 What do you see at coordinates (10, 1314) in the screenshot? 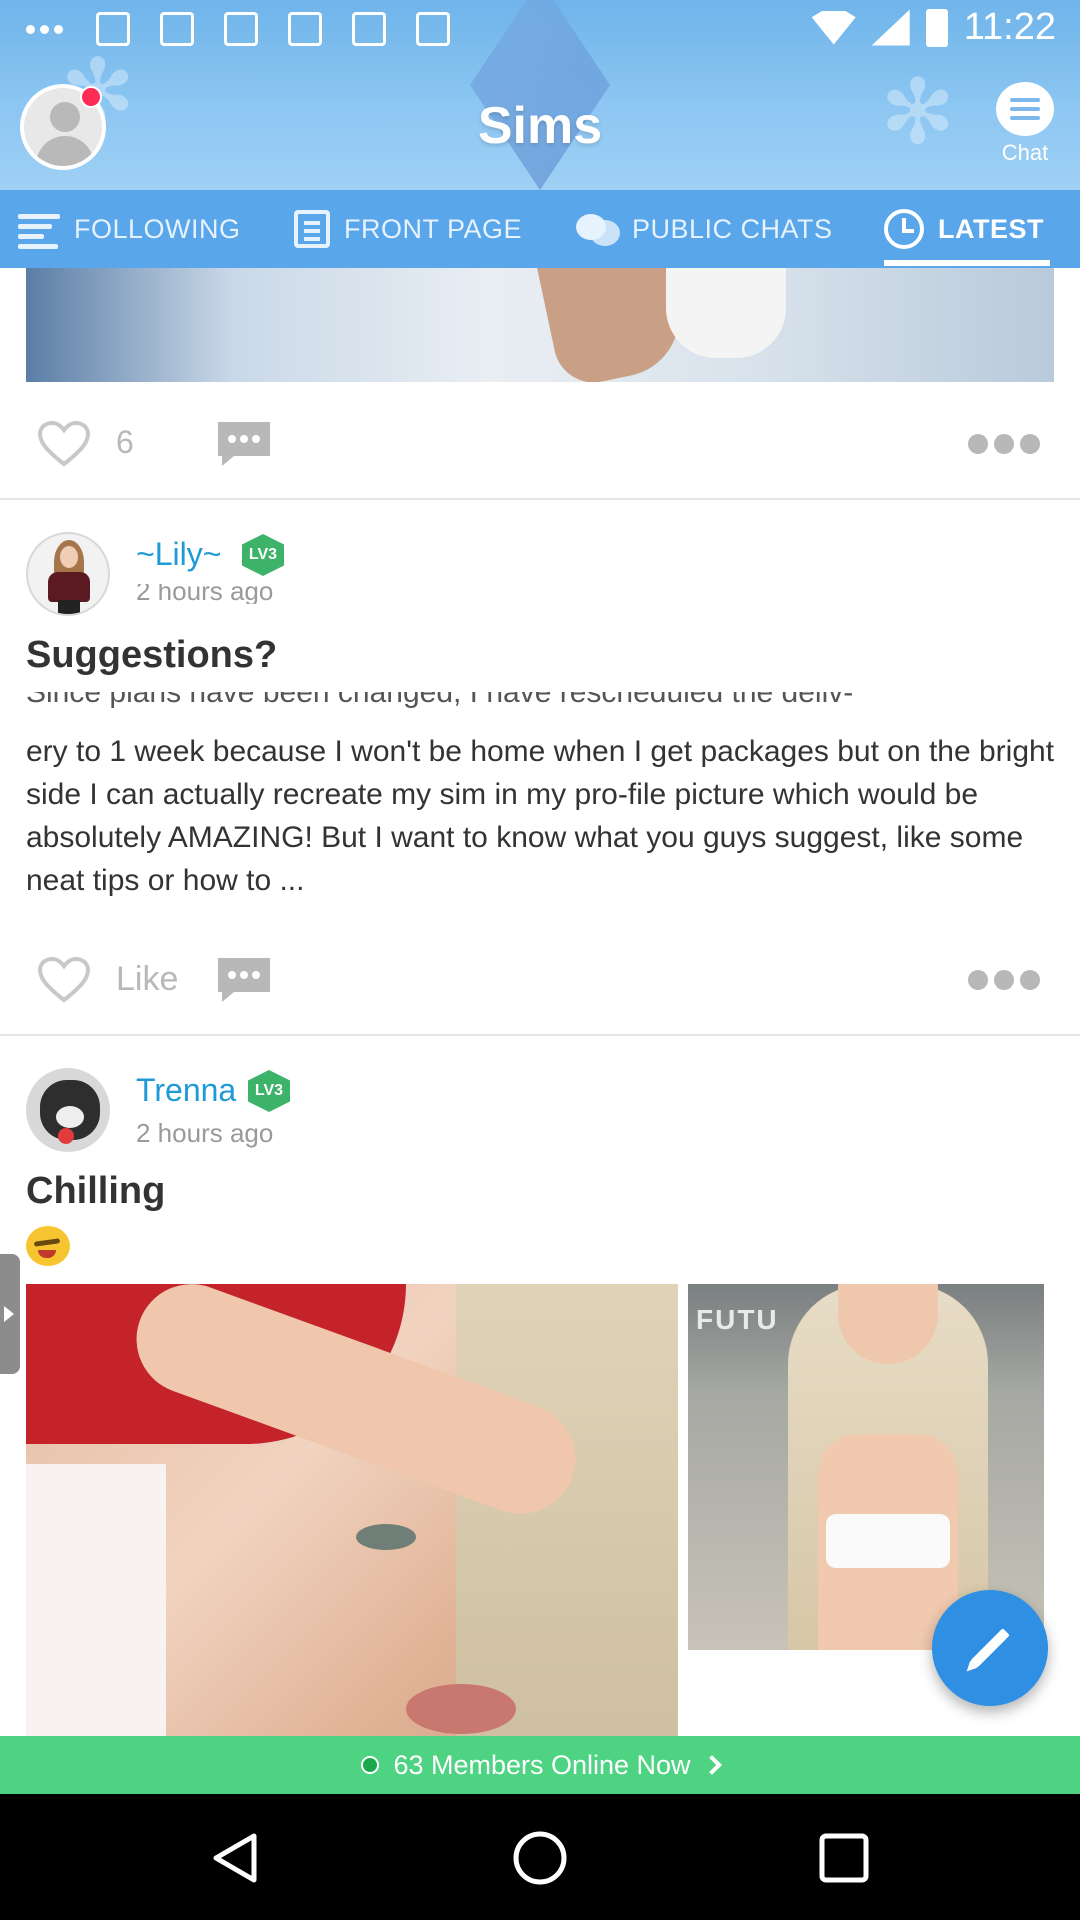
I see `side-drawer-handle` at bounding box center [10, 1314].